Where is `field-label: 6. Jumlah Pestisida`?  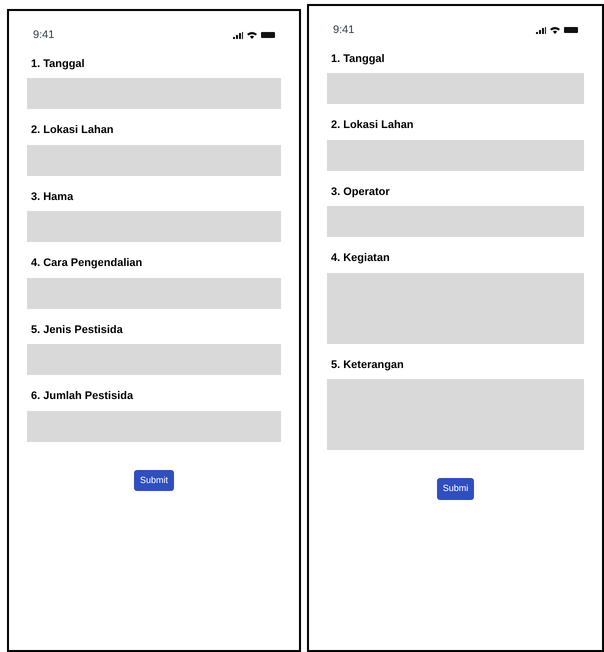 field-label: 6. Jumlah Pestisida is located at coordinates (82, 396).